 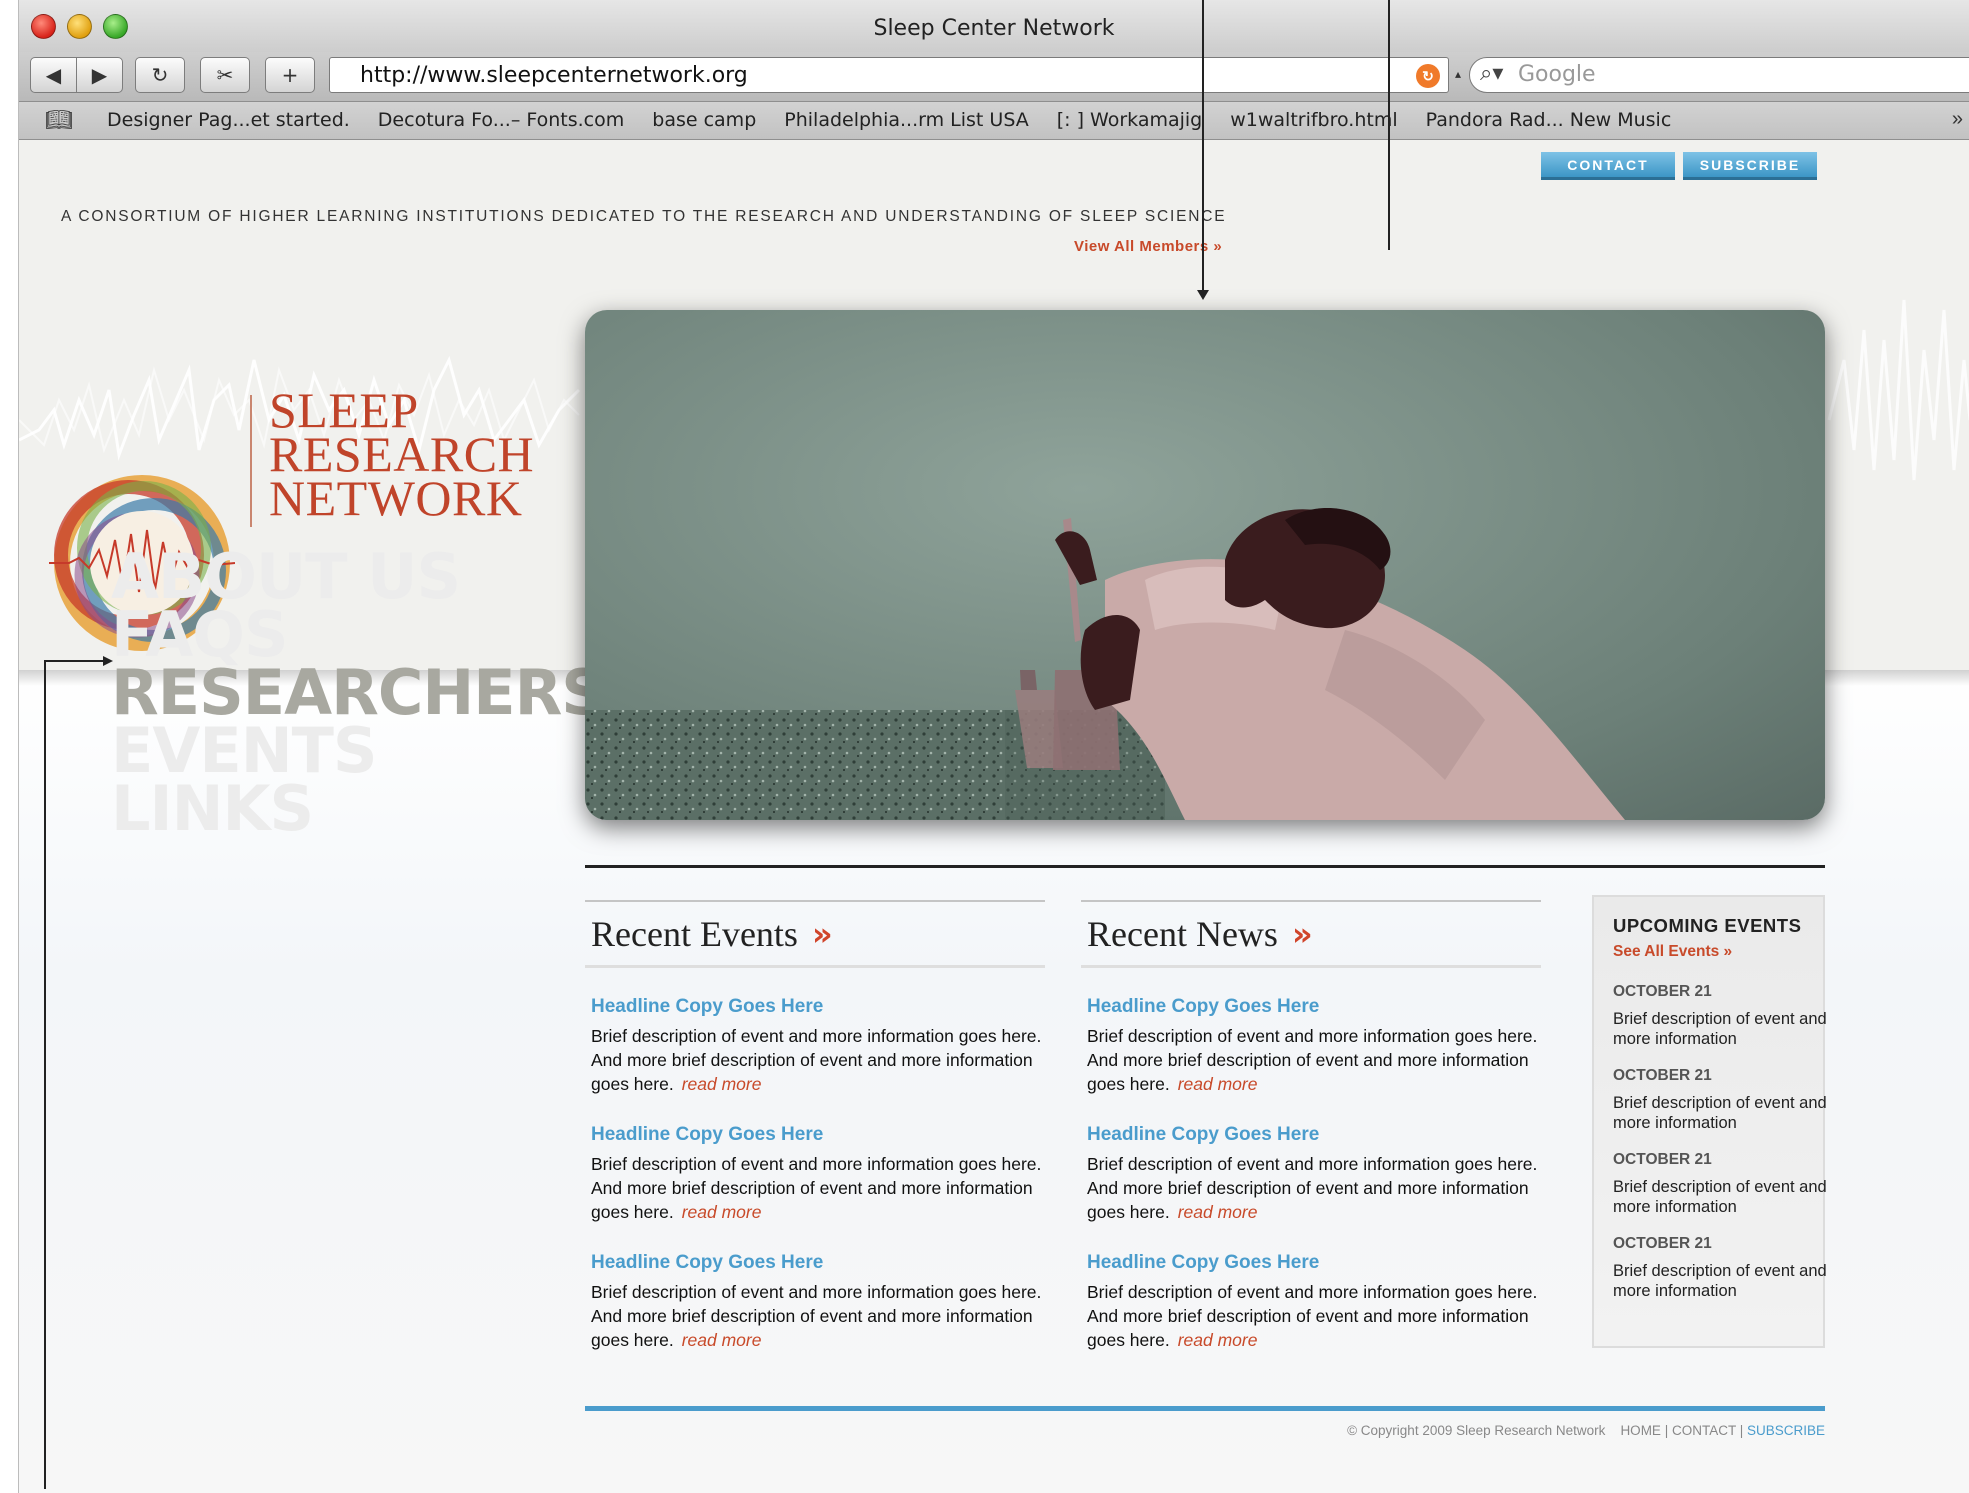 What do you see at coordinates (401, 455) in the screenshot?
I see `logo-wordmark: SLEEP RESEARCH NETWORK` at bounding box center [401, 455].